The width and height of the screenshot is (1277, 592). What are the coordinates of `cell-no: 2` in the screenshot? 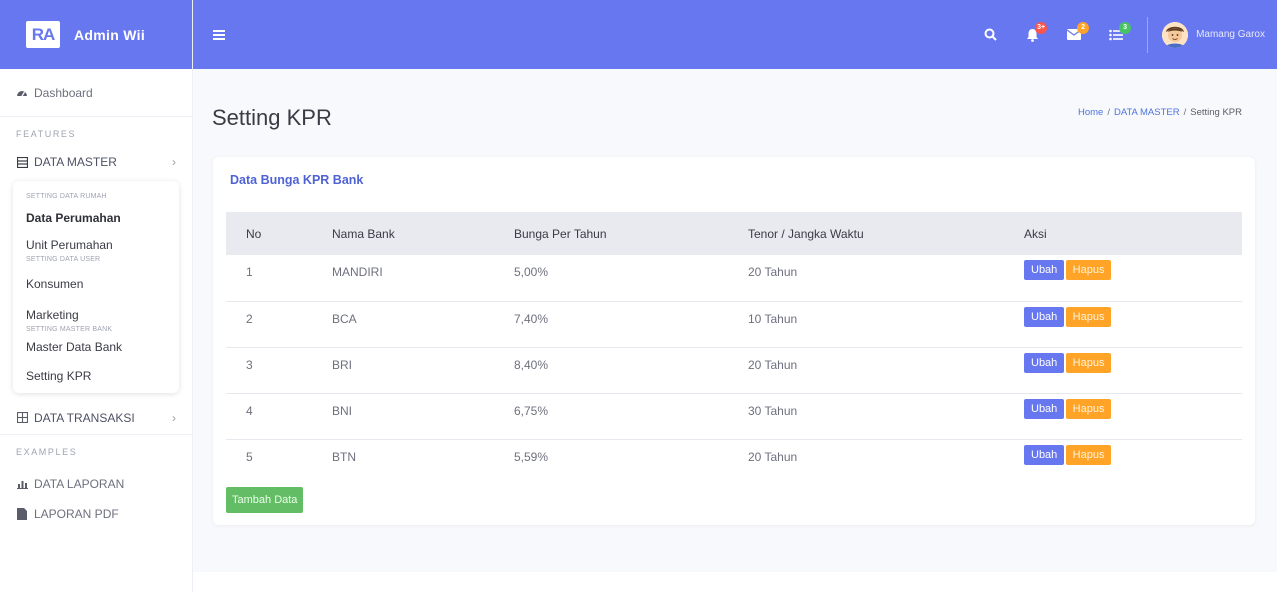 It's located at (269, 324).